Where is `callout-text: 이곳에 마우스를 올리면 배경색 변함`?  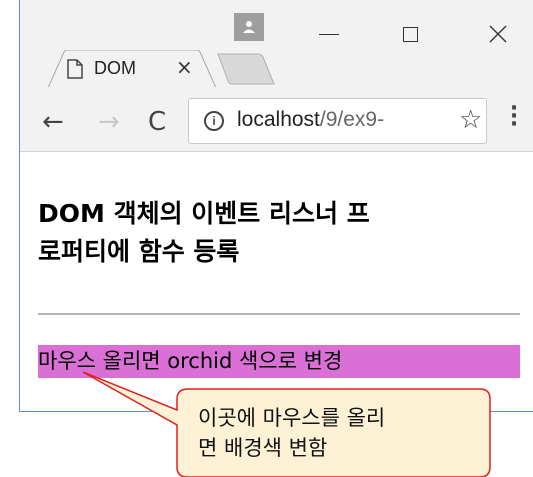
callout-text: 이곳에 마우스를 올리면 배경색 변함 is located at coordinates (343, 433).